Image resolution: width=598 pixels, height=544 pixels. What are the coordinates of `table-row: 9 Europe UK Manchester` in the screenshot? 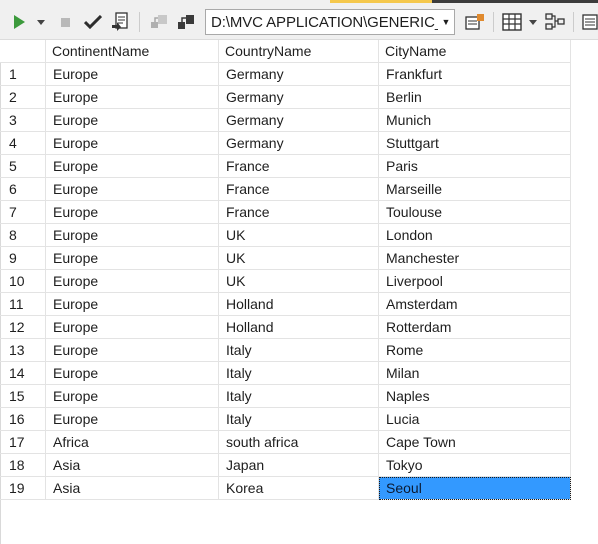 It's located at (286, 258).